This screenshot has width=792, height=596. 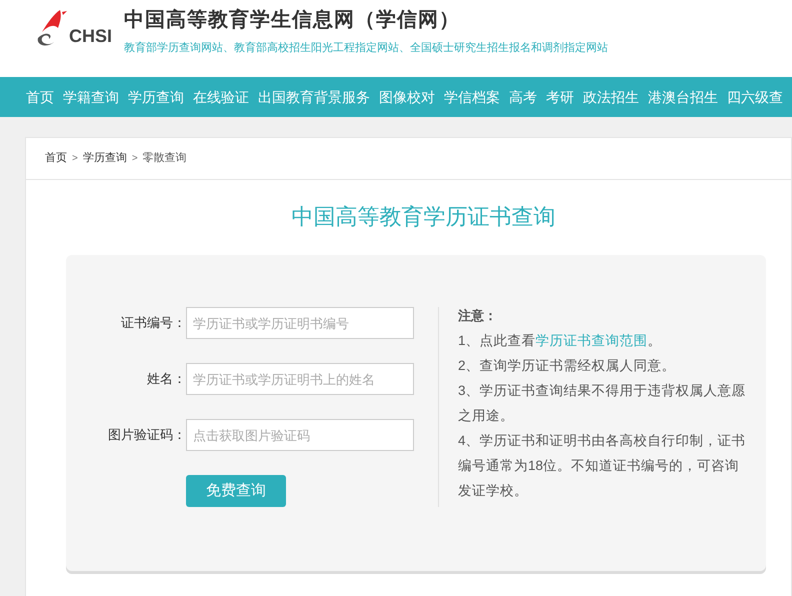 What do you see at coordinates (91, 97) in the screenshot?
I see `nav-link: 学籍查询` at bounding box center [91, 97].